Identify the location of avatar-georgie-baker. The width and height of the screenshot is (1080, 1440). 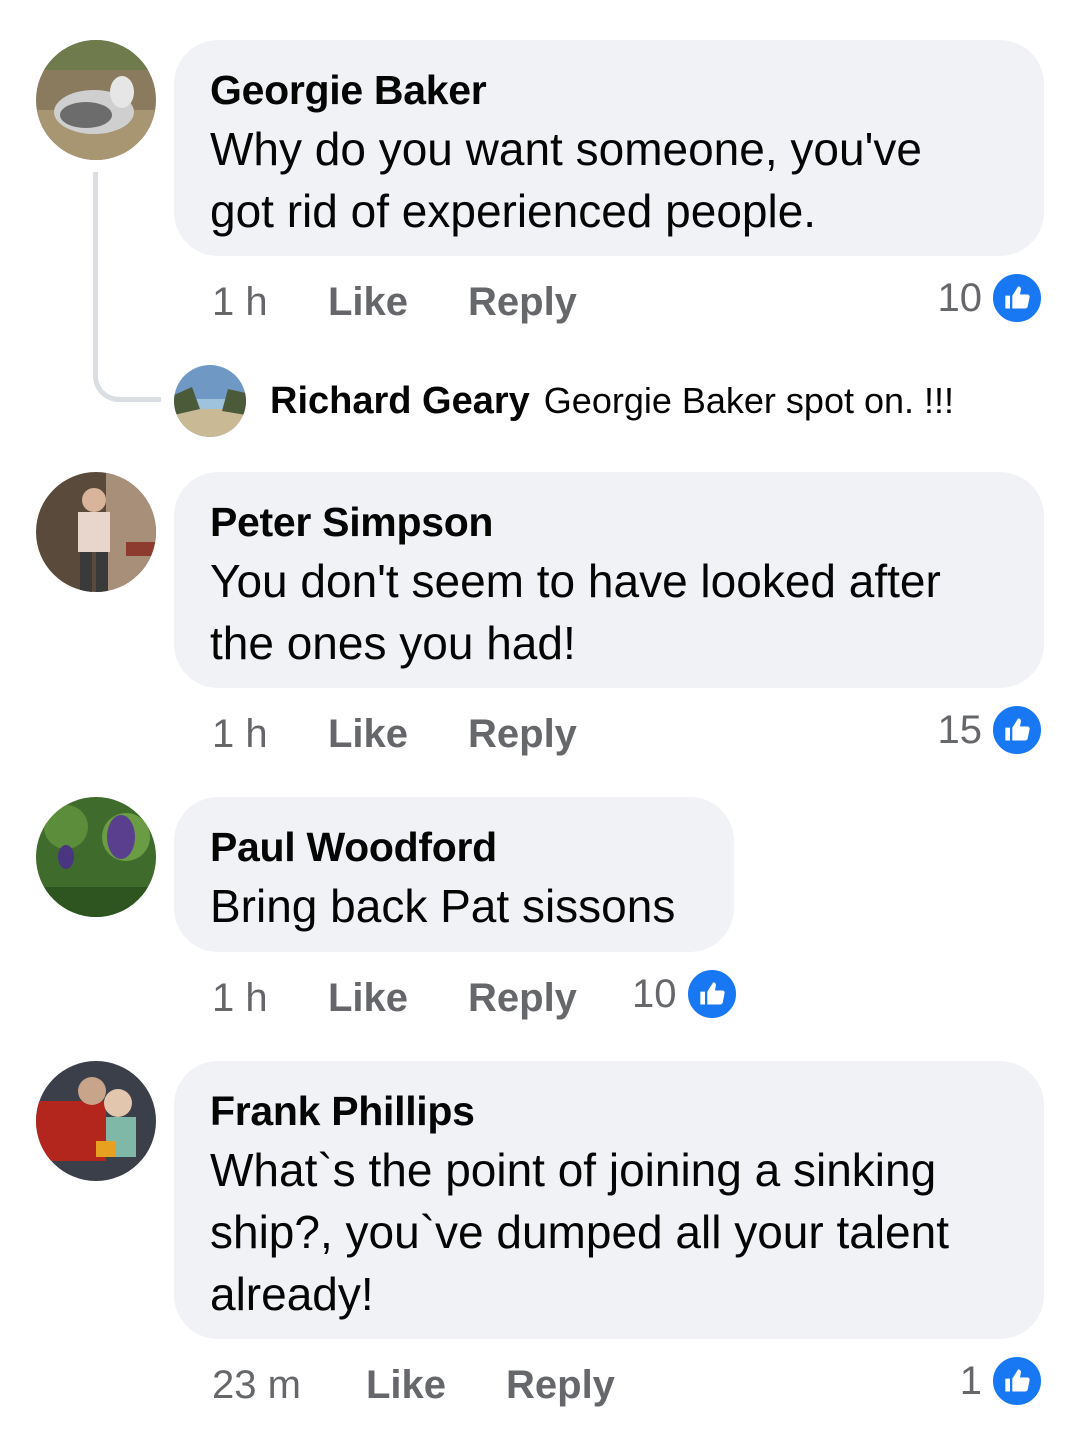
(96, 100).